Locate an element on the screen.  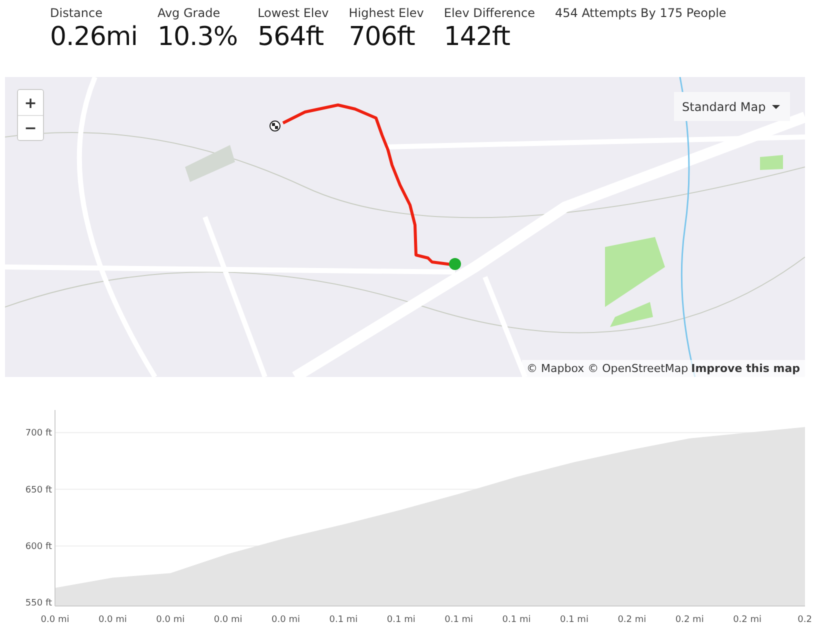
map-style-dropdown: Standard Map is located at coordinates (732, 106).